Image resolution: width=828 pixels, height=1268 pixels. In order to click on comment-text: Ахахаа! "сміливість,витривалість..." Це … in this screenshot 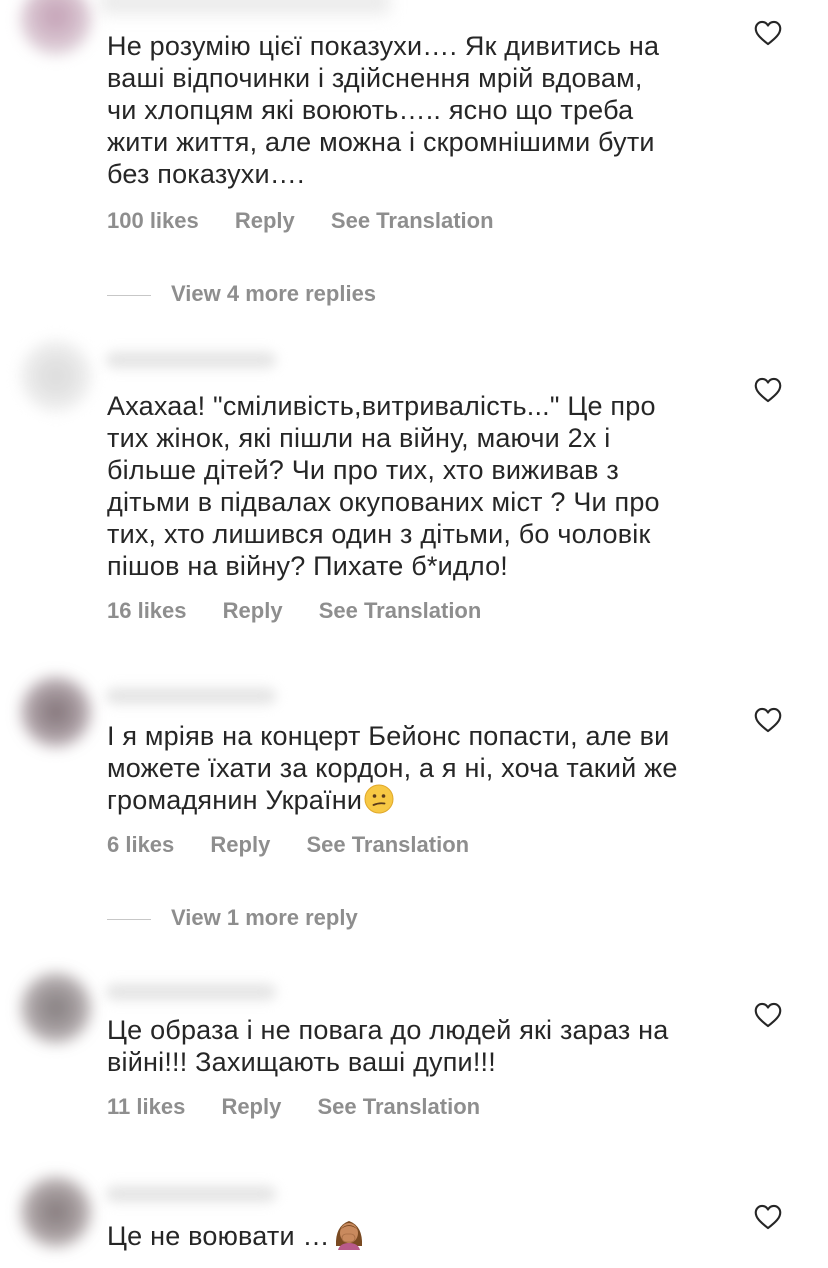, I will do `click(383, 486)`.